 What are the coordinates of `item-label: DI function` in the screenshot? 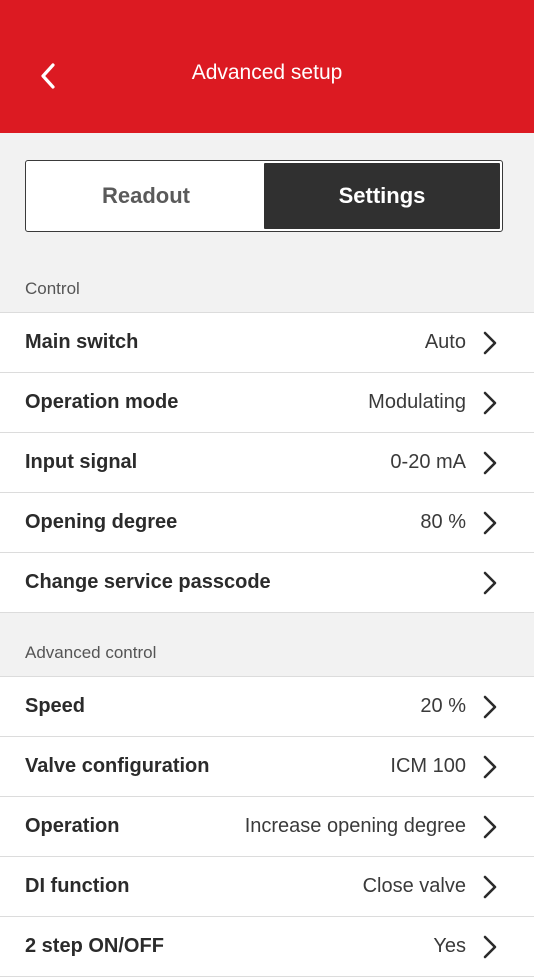 It's located at (77, 886).